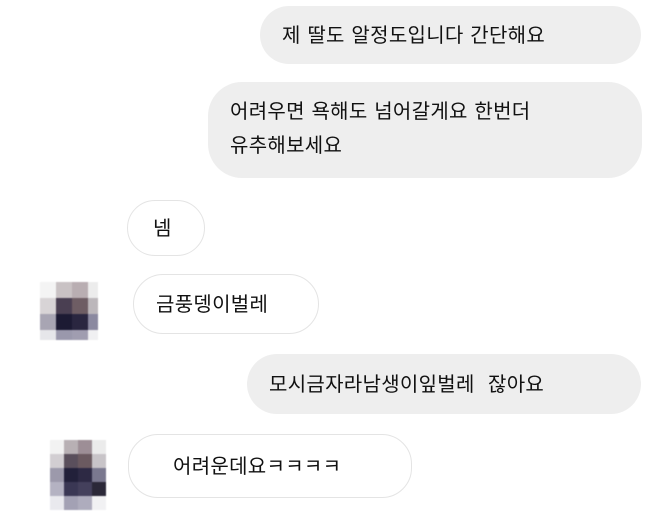 This screenshot has height=520, width=658. Describe the element at coordinates (414, 35) in the screenshot. I see `message-text: 제 딸도 알정도입니다 간단해요` at that location.